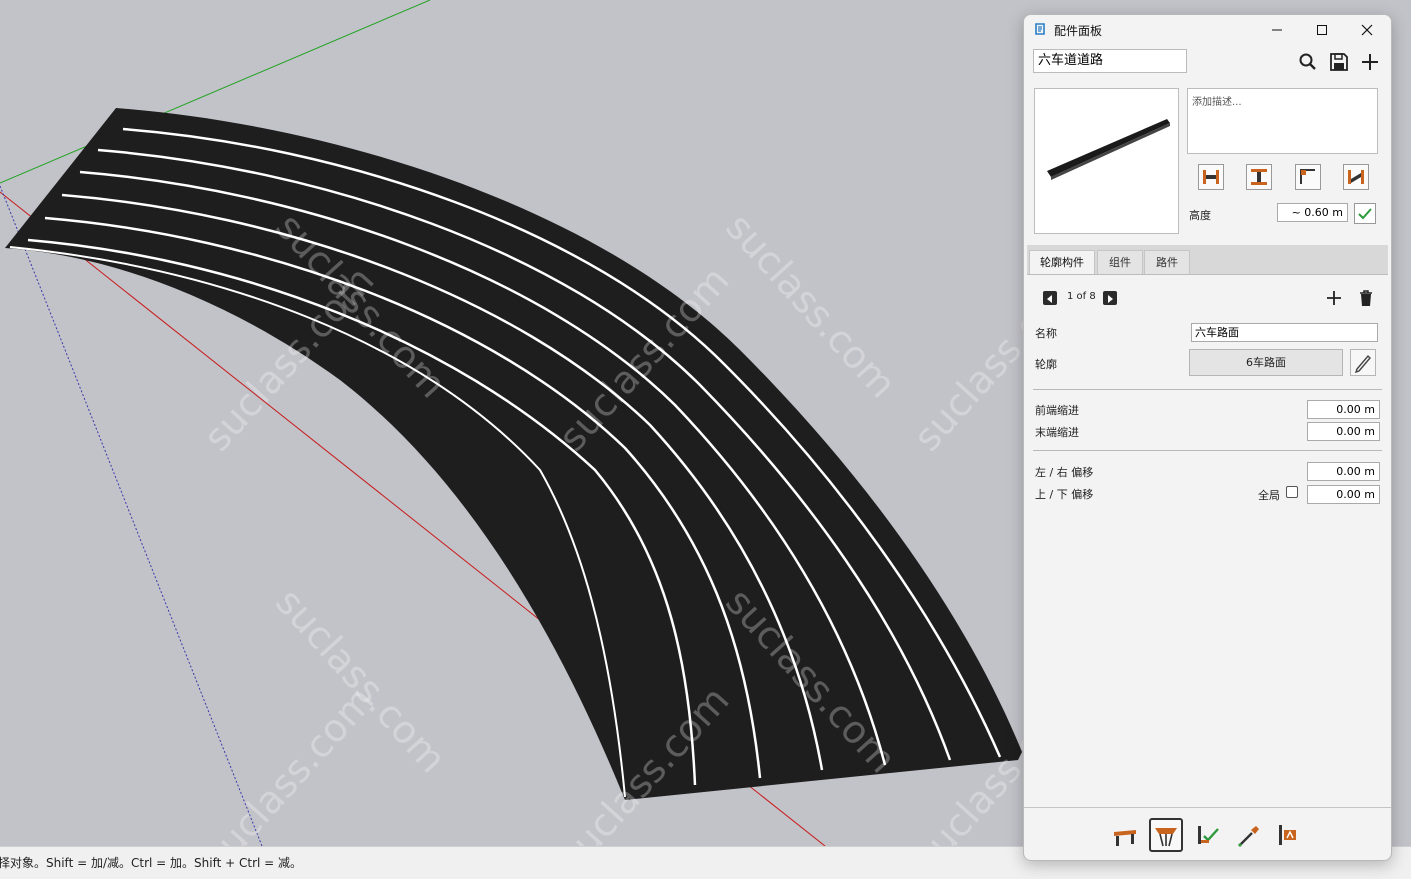 This screenshot has width=1411, height=879. I want to click on profile-tool-button, so click(1166, 835).